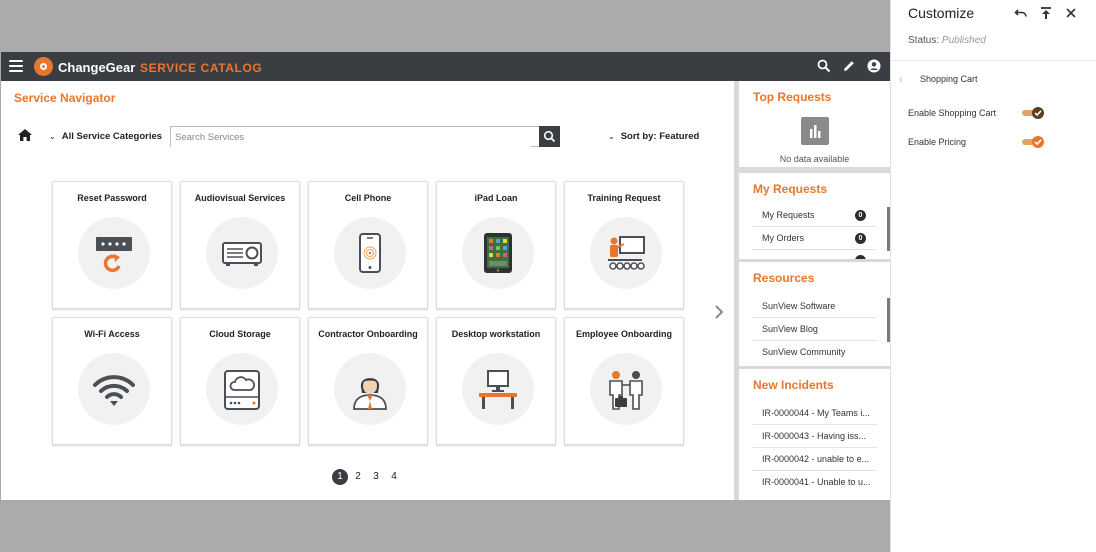  What do you see at coordinates (370, 394) in the screenshot?
I see `contractor-icon` at bounding box center [370, 394].